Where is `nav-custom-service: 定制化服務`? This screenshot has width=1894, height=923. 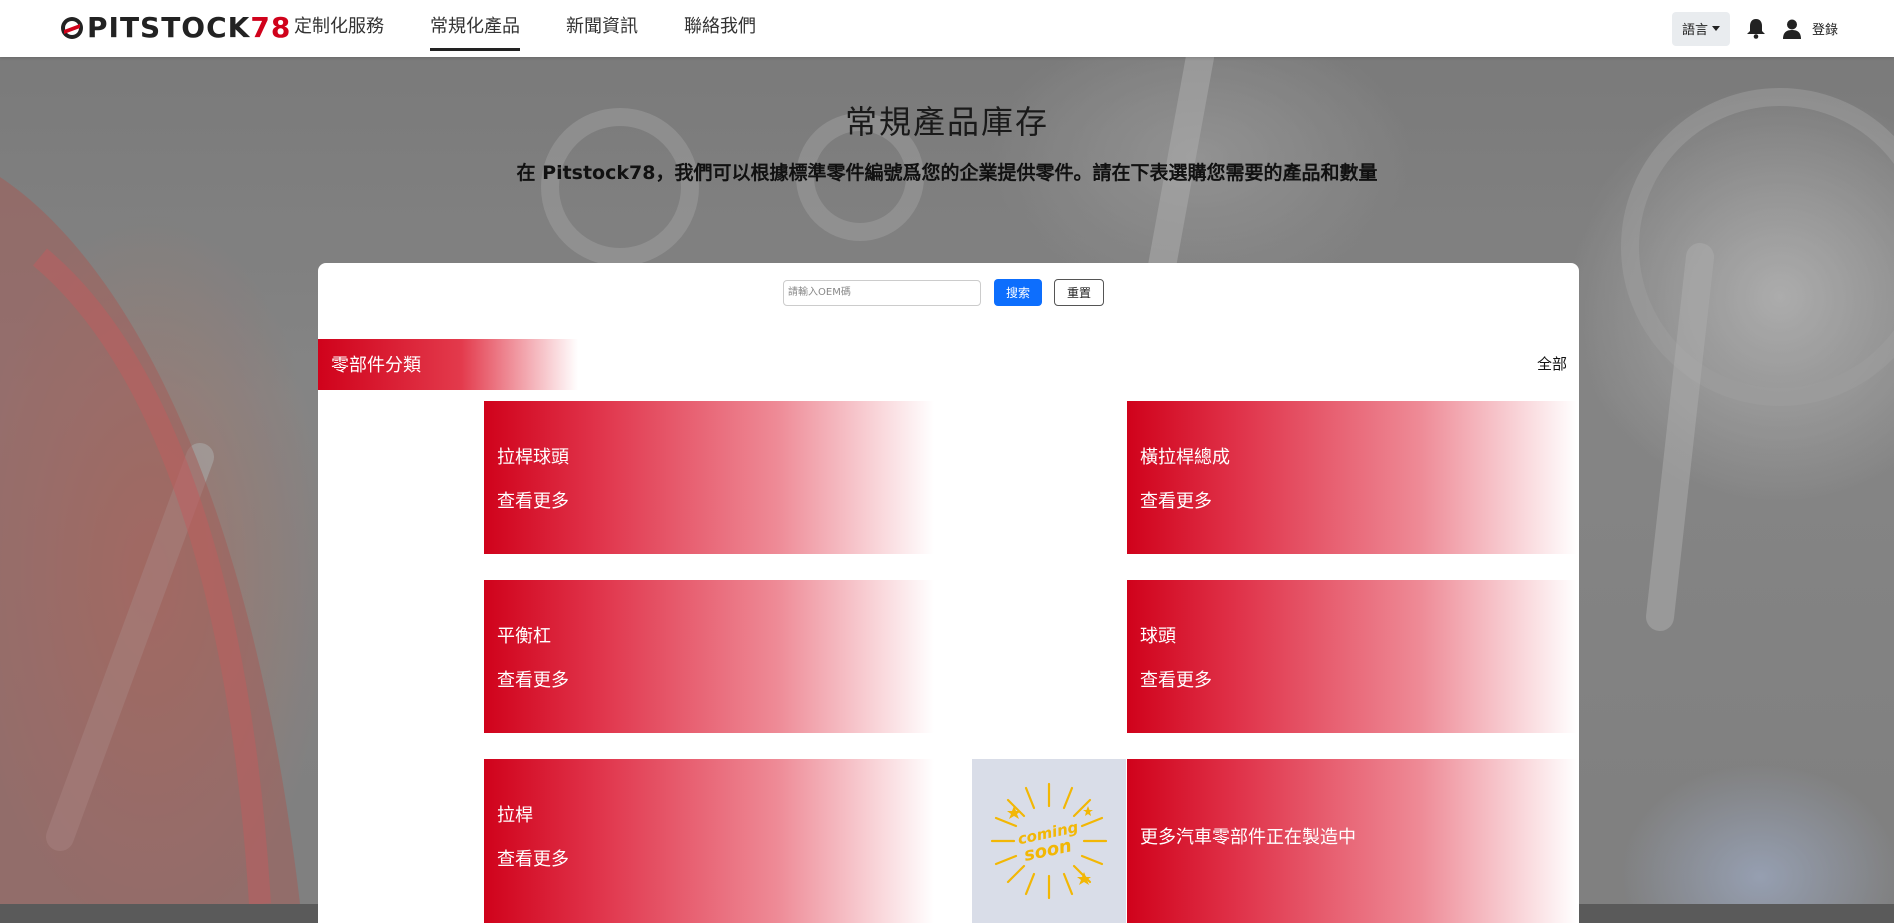
nav-custom-service: 定制化服務 is located at coordinates (339, 28).